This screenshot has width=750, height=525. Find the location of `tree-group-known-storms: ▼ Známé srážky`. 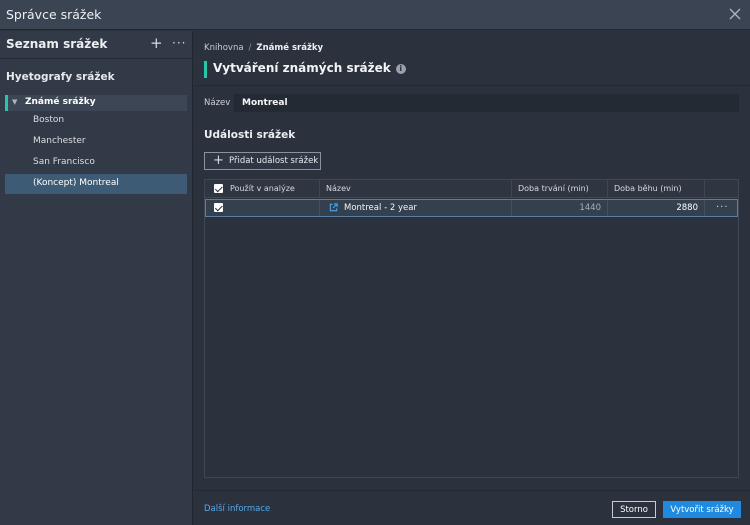

tree-group-known-storms: ▼ Známé srážky is located at coordinates (96, 103).